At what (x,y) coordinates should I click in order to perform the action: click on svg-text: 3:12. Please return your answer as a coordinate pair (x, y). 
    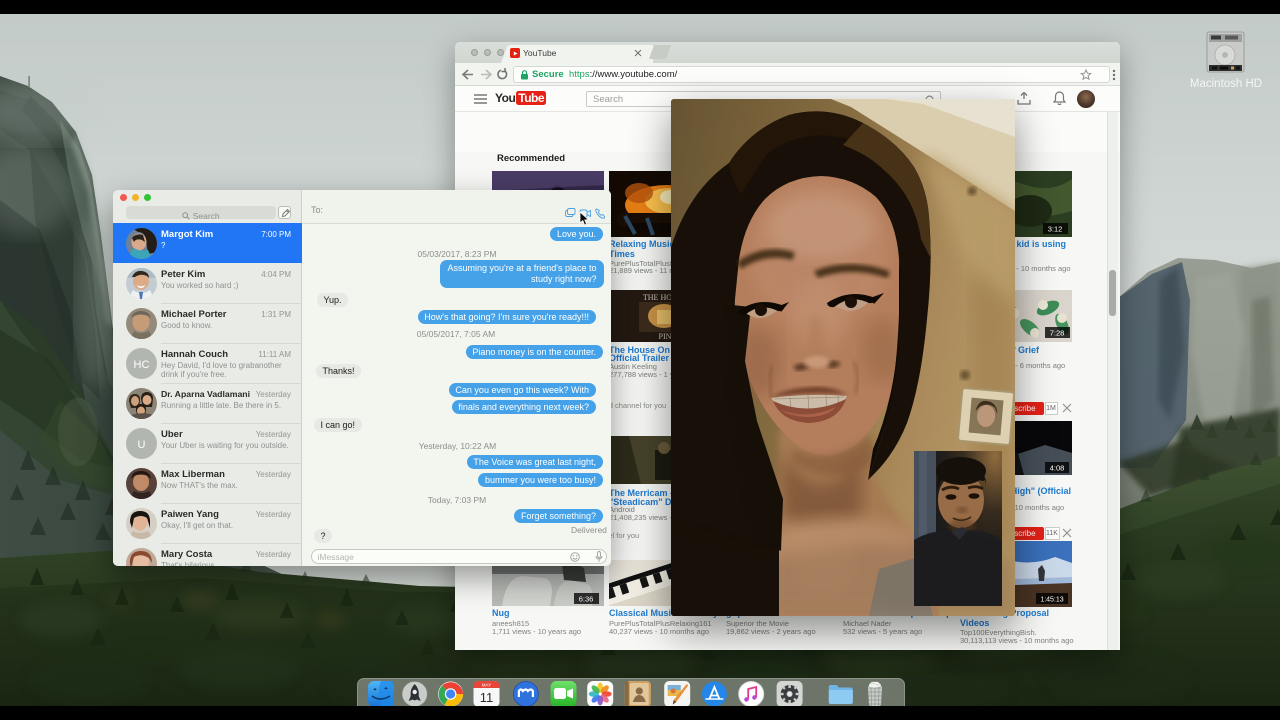
    Looking at the image, I should click on (1055, 229).